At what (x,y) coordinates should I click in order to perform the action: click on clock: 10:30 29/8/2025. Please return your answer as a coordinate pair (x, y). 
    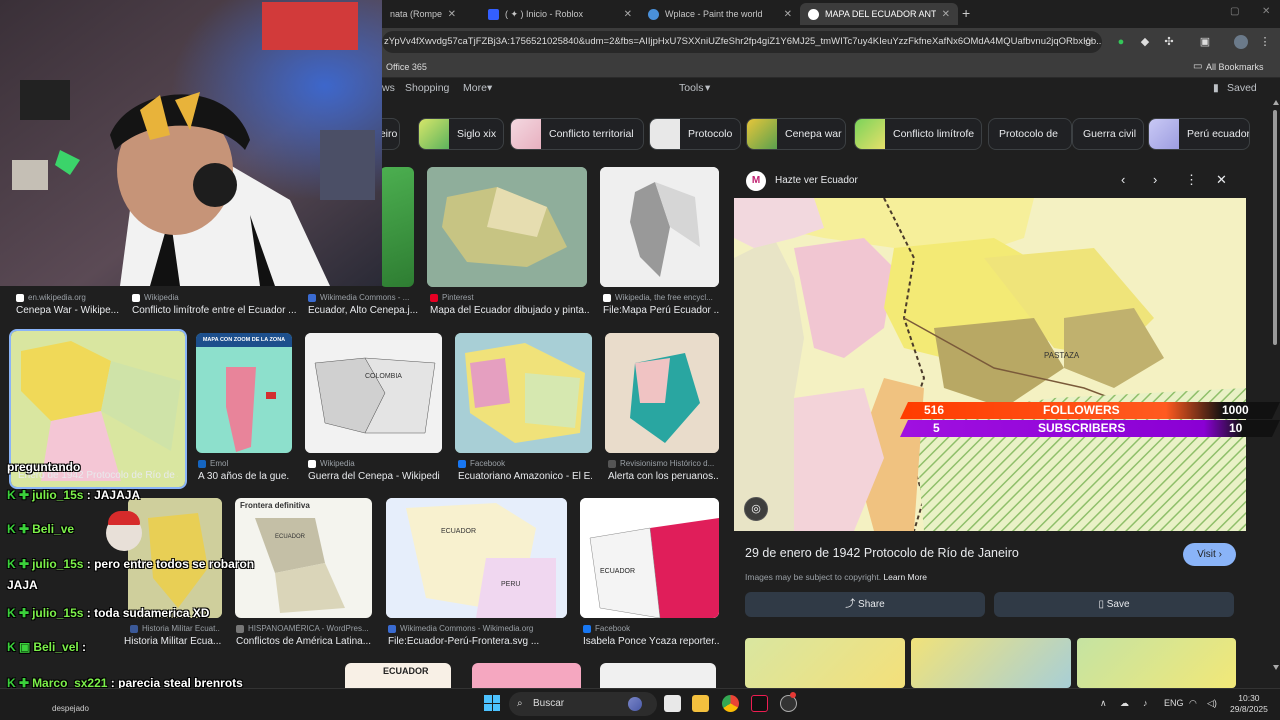
    Looking at the image, I should click on (1249, 704).